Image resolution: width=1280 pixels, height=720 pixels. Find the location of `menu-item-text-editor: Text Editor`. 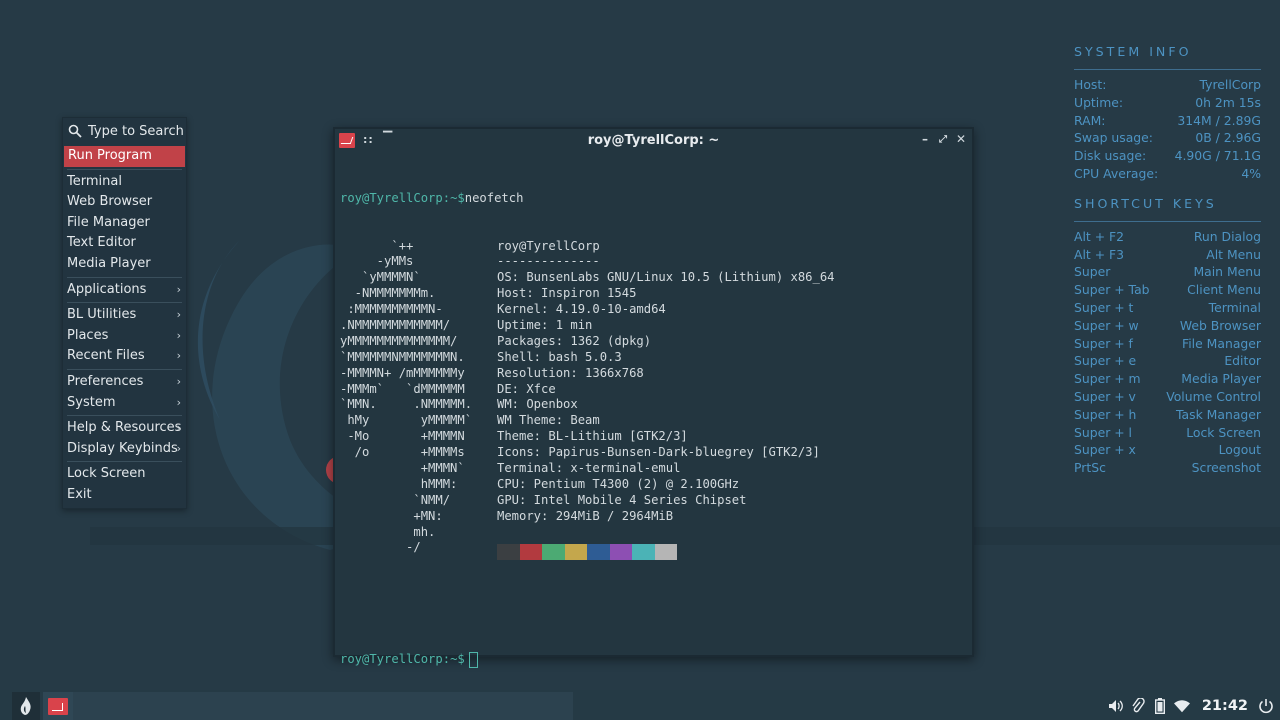

menu-item-text-editor: Text Editor is located at coordinates (124, 243).